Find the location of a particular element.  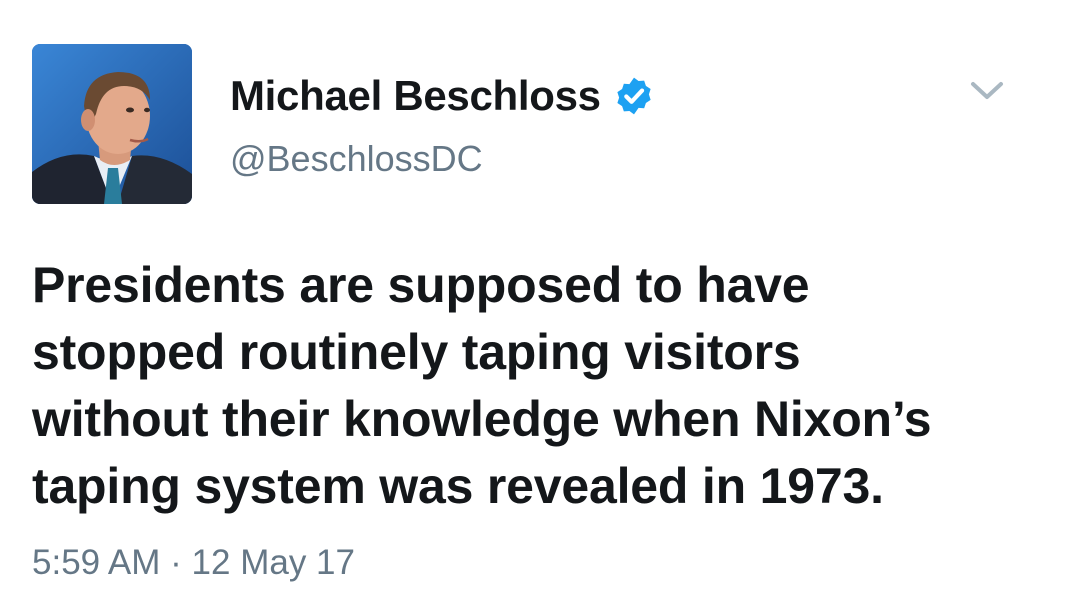

user-handle: @BeschlossDC is located at coordinates (356, 159).